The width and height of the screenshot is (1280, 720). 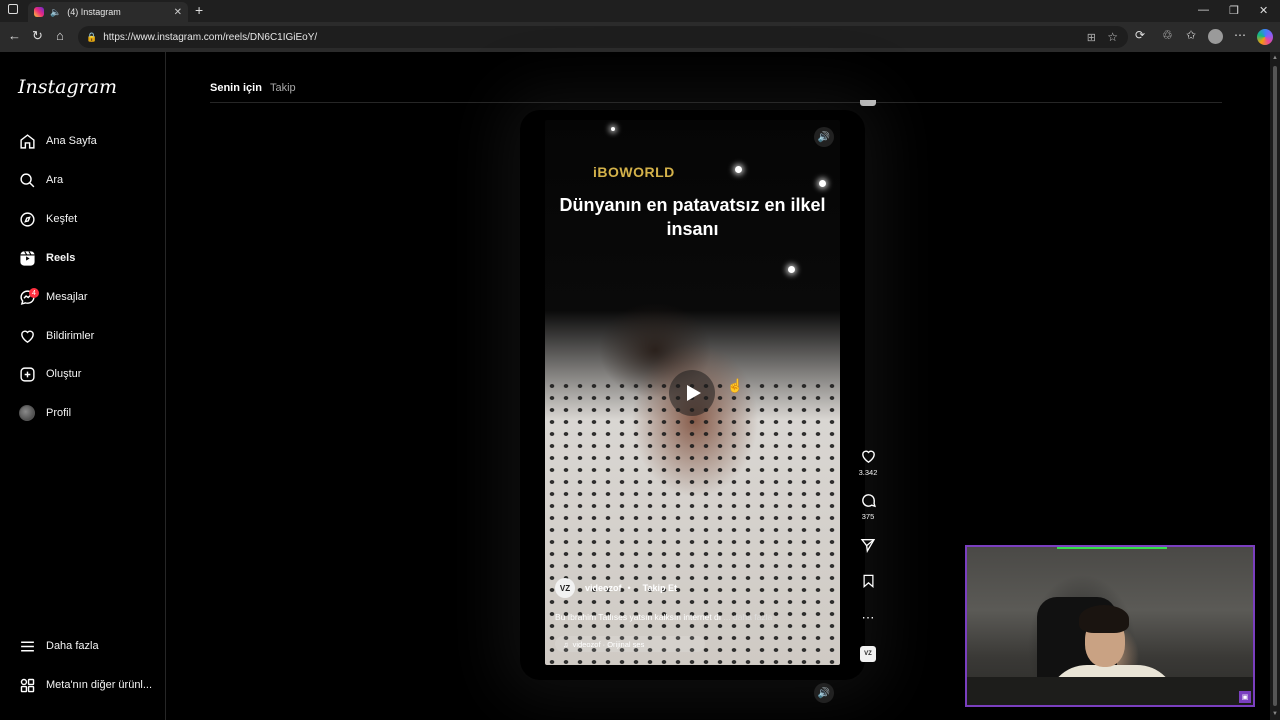 I want to click on copilot-icon, so click(x=1265, y=37).